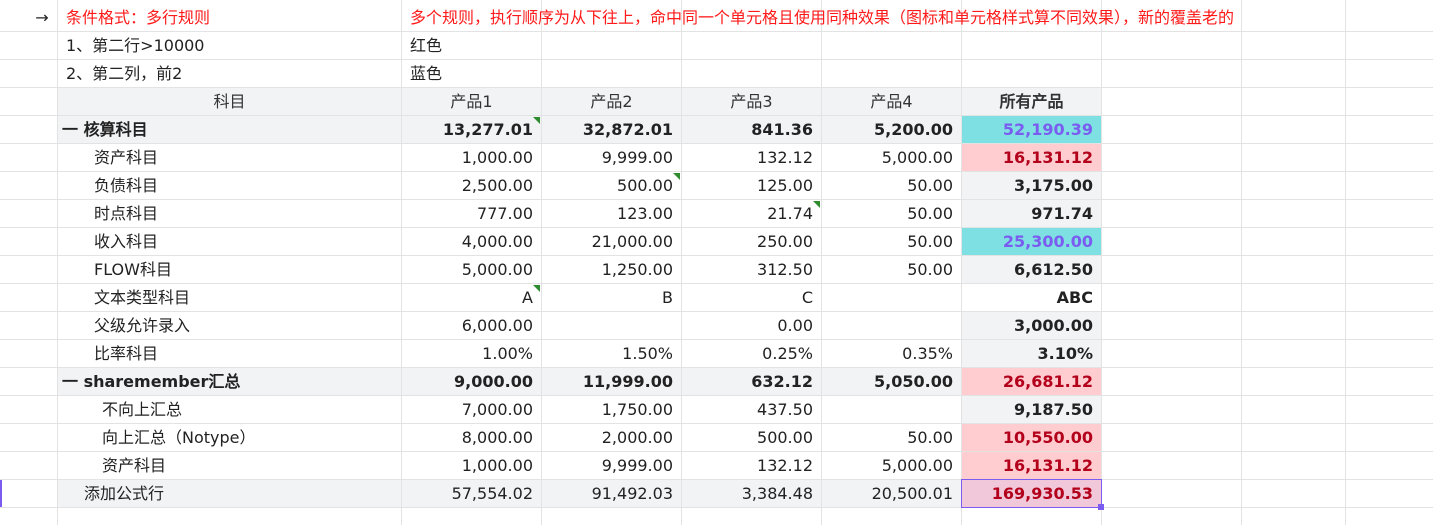 The width and height of the screenshot is (1433, 525). I want to click on cell-p4: 5,050.00, so click(891, 381).